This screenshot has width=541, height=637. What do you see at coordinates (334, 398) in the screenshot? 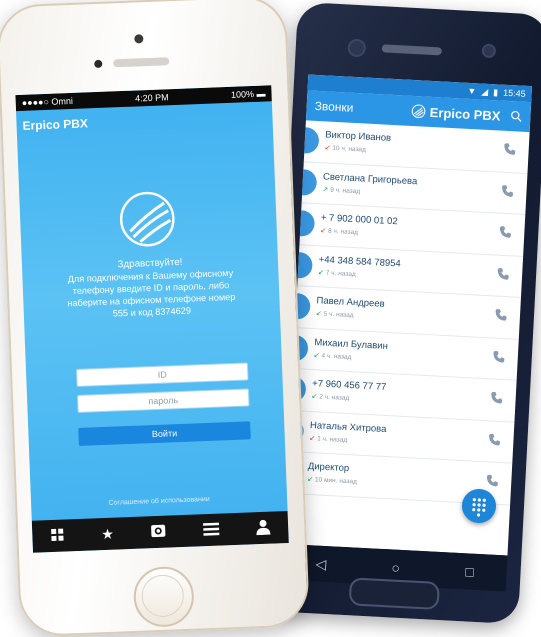
I see `call-time-text: 2 ч. назад` at bounding box center [334, 398].